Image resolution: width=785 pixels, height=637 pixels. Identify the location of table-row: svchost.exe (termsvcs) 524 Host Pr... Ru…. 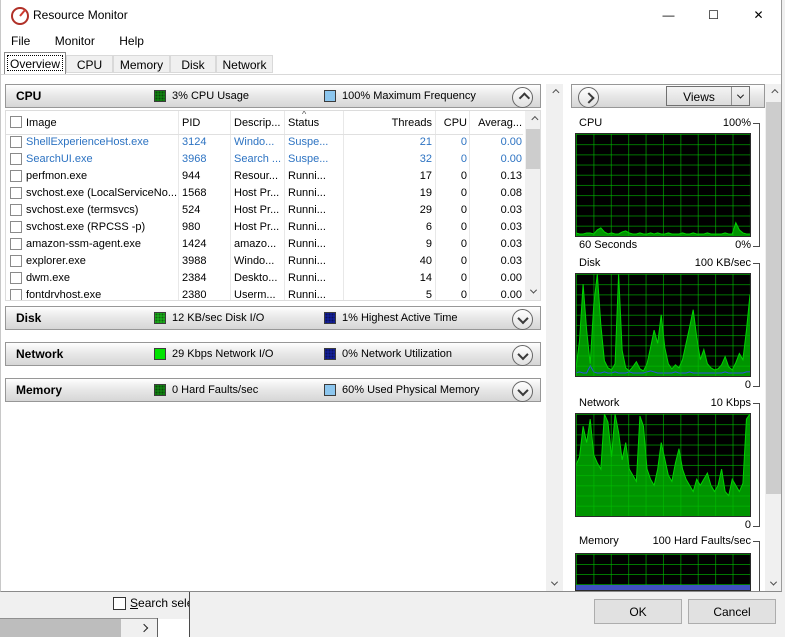
(264, 210).